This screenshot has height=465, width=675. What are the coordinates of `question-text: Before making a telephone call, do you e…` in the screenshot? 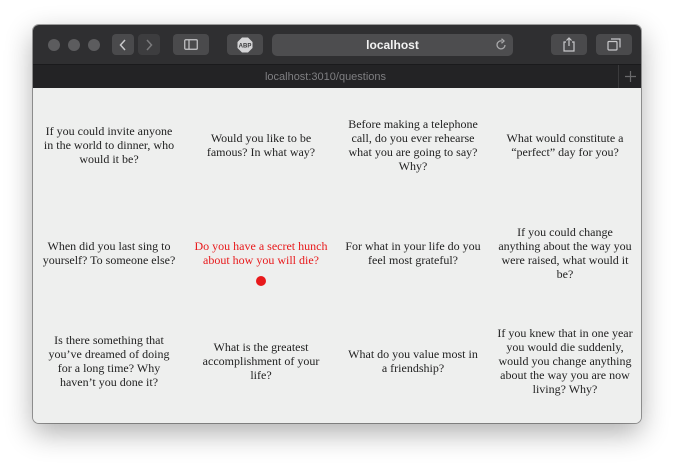 It's located at (413, 145).